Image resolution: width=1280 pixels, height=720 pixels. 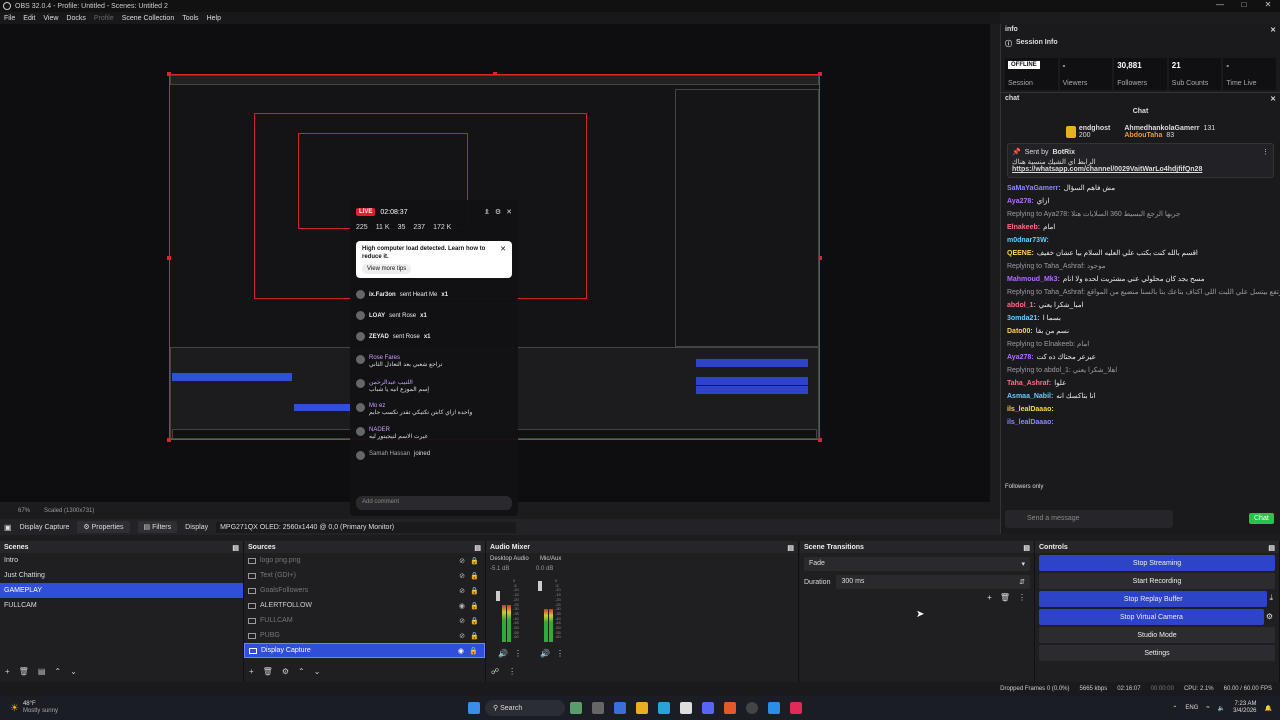 What do you see at coordinates (42, 671) in the screenshot?
I see `filter-icon: ▤` at bounding box center [42, 671].